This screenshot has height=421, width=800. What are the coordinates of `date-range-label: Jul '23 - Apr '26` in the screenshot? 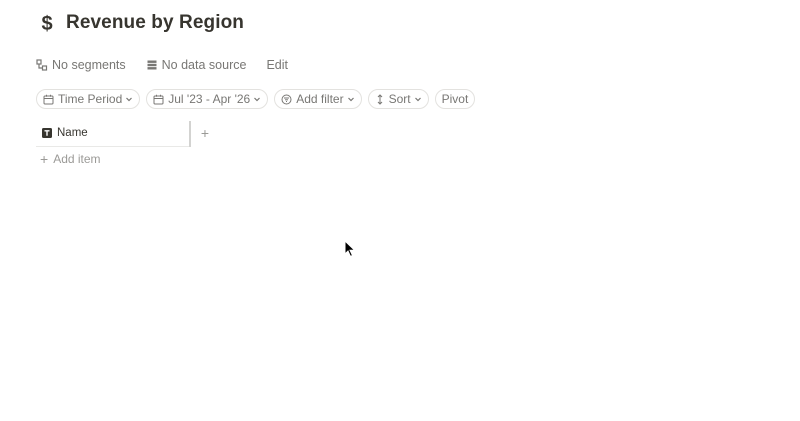 It's located at (209, 99).